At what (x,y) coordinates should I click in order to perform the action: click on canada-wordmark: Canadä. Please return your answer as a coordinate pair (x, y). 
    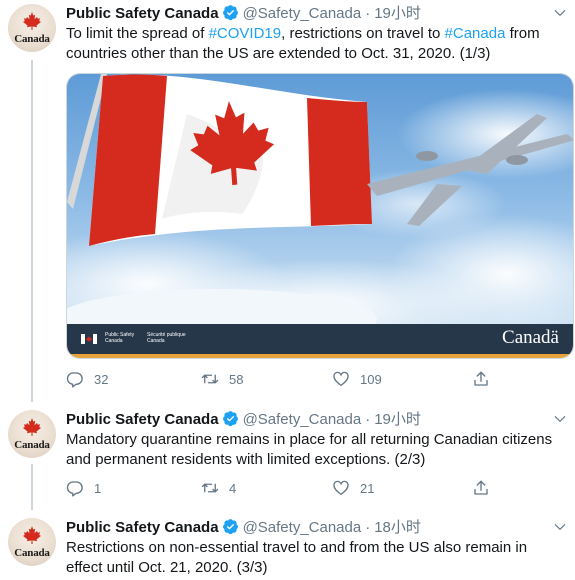
    Looking at the image, I should click on (530, 337).